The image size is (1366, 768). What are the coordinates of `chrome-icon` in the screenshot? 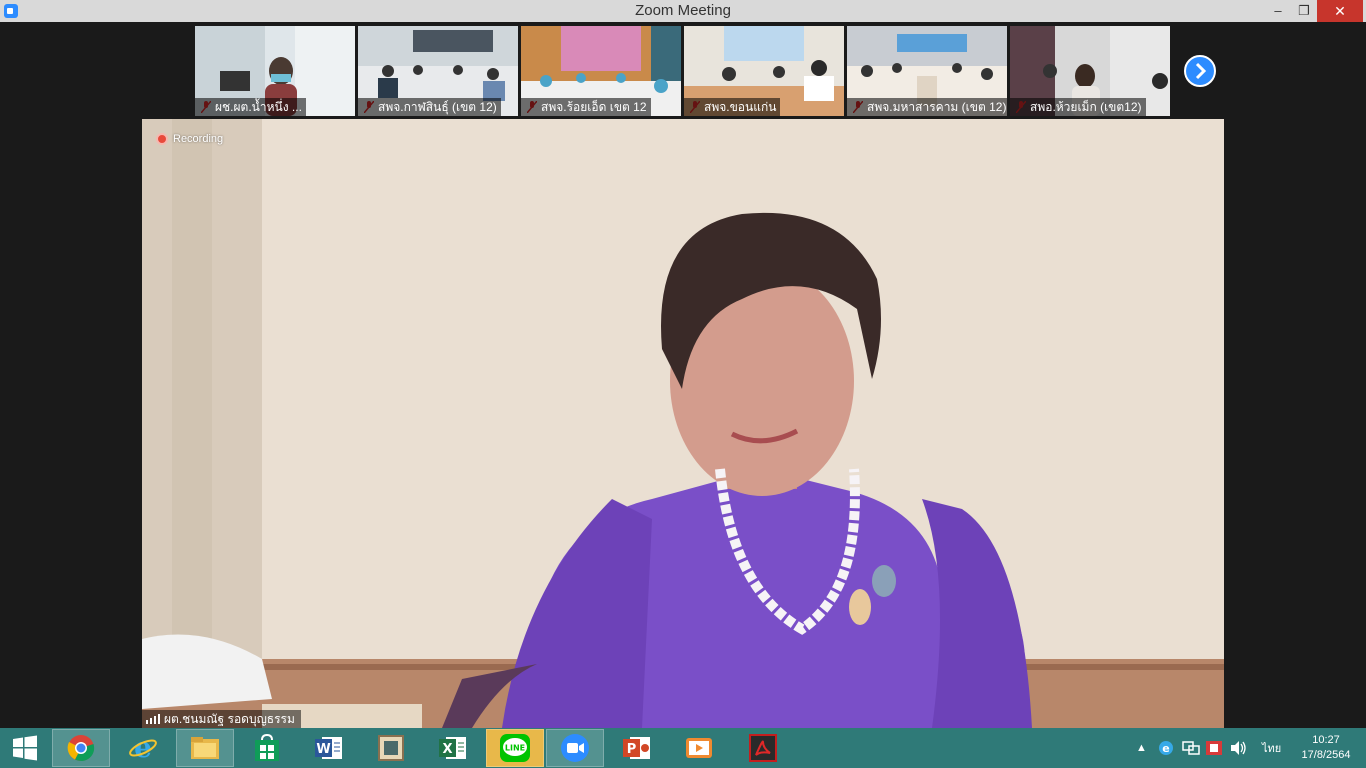 It's located at (81, 748).